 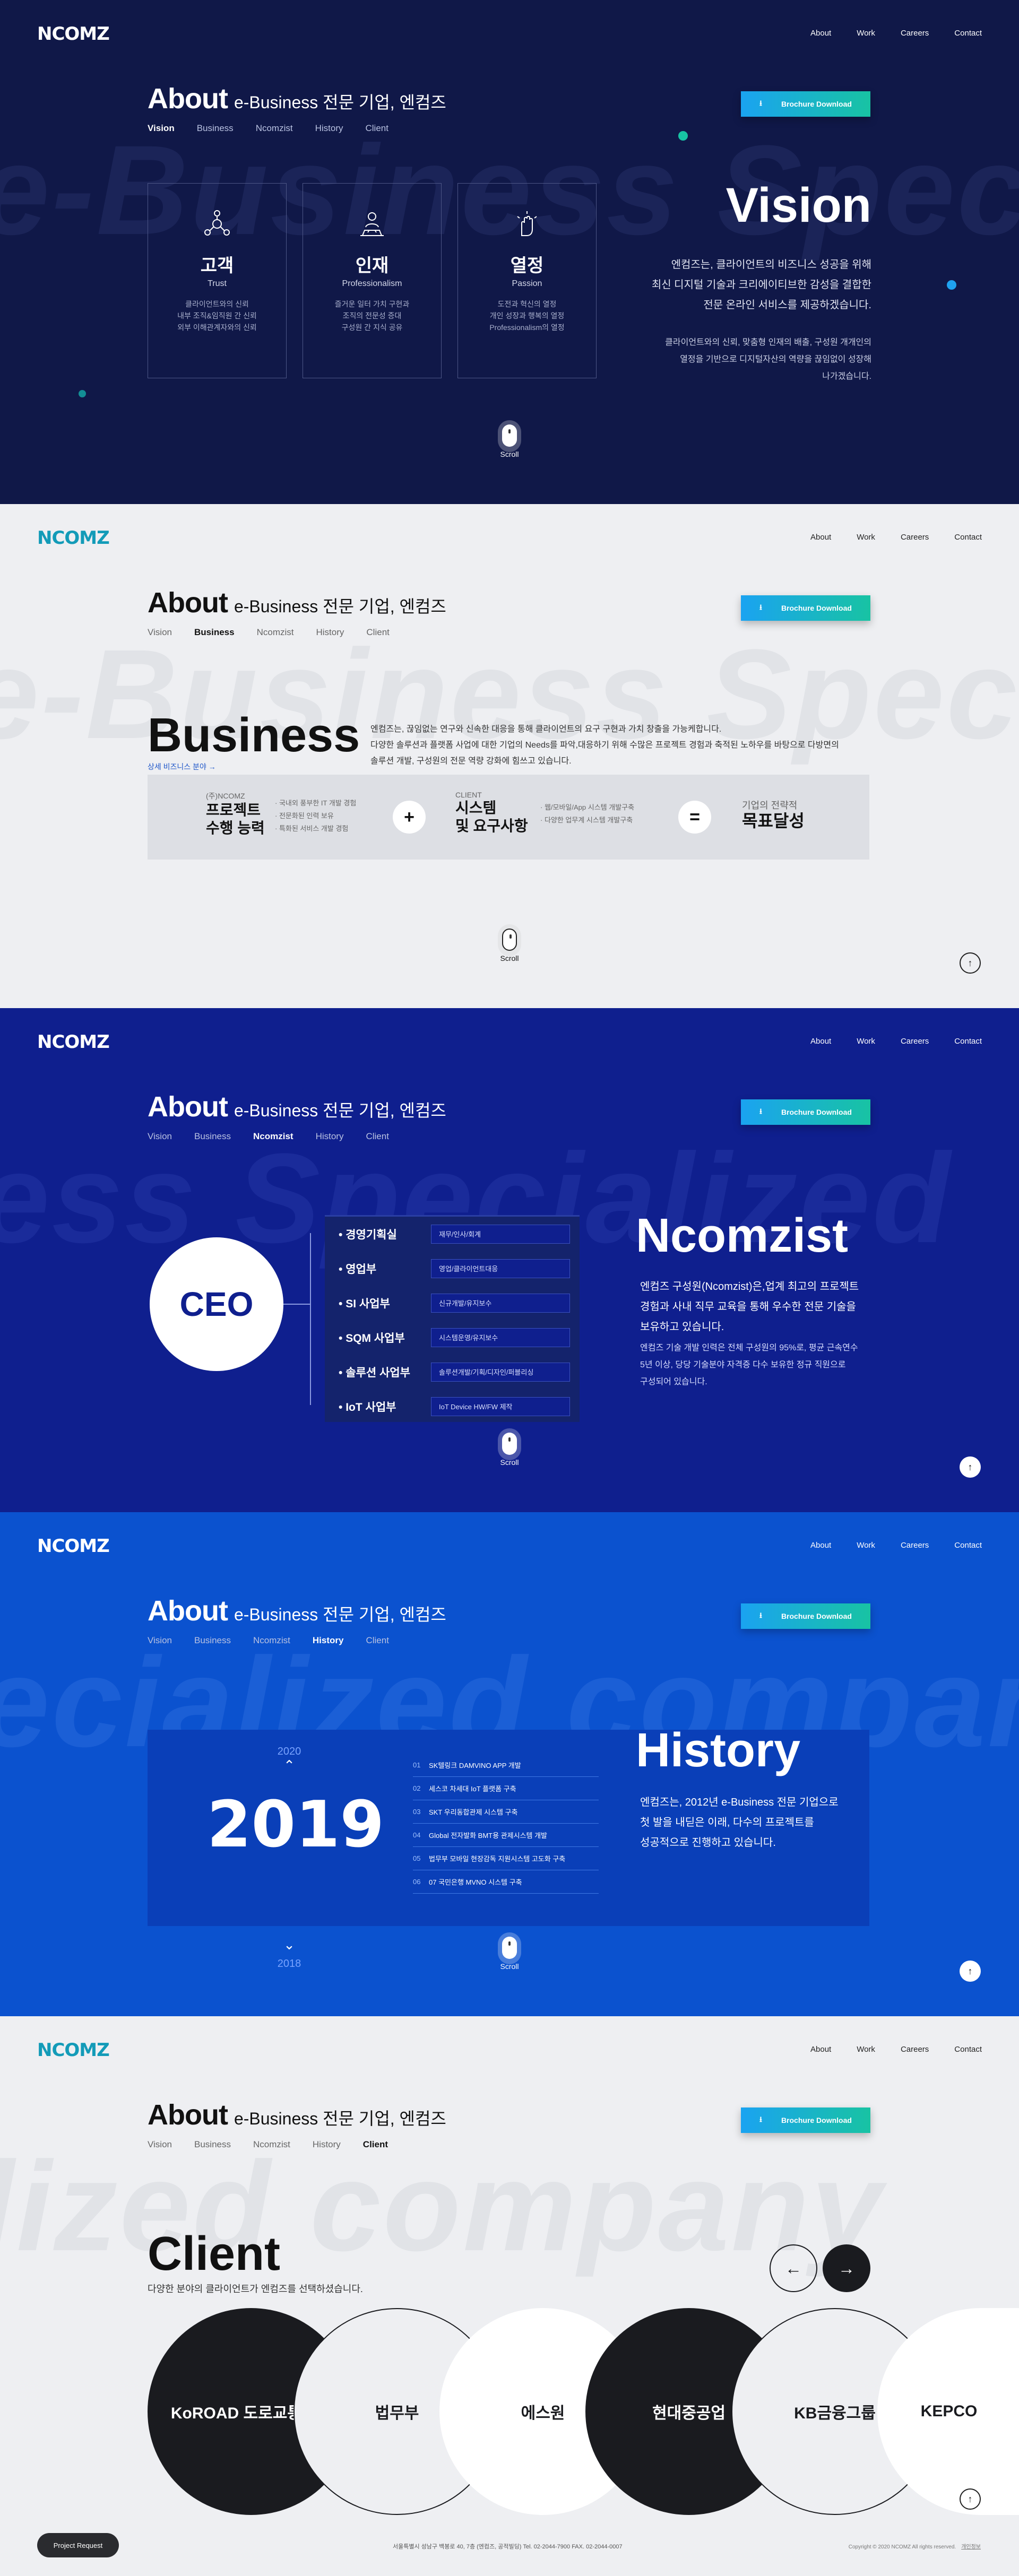 What do you see at coordinates (847, 2268) in the screenshot?
I see `carousel-next-button: →` at bounding box center [847, 2268].